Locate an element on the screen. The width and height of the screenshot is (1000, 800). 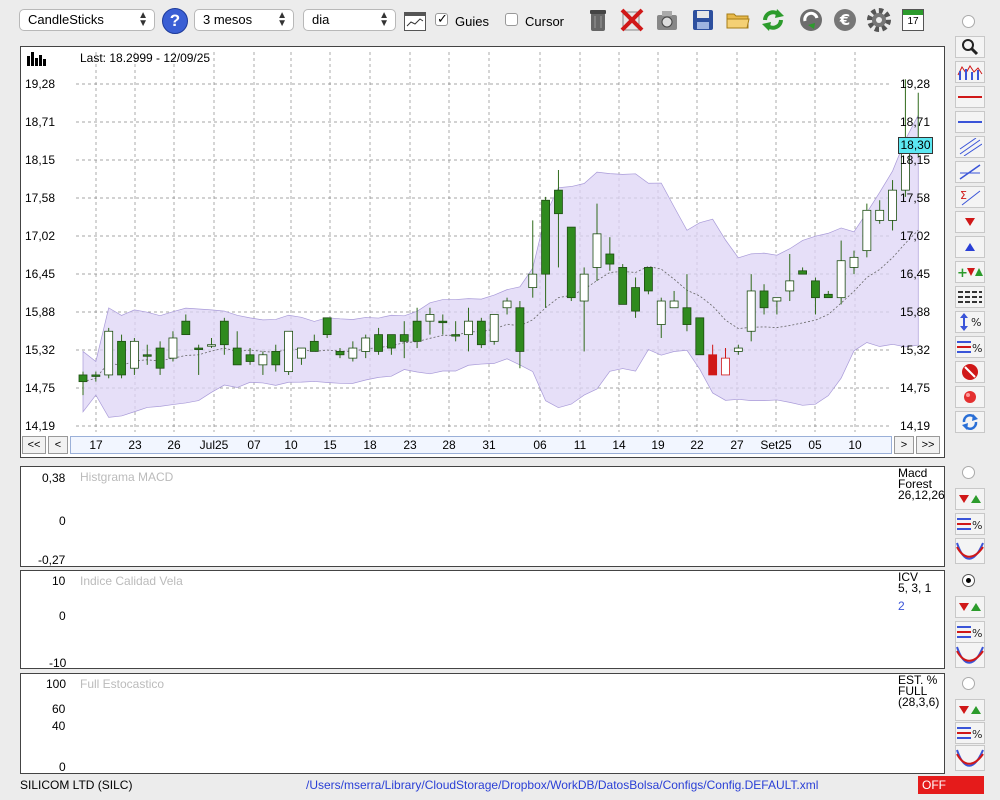
nav-last-button: >> is located at coordinates (928, 445).